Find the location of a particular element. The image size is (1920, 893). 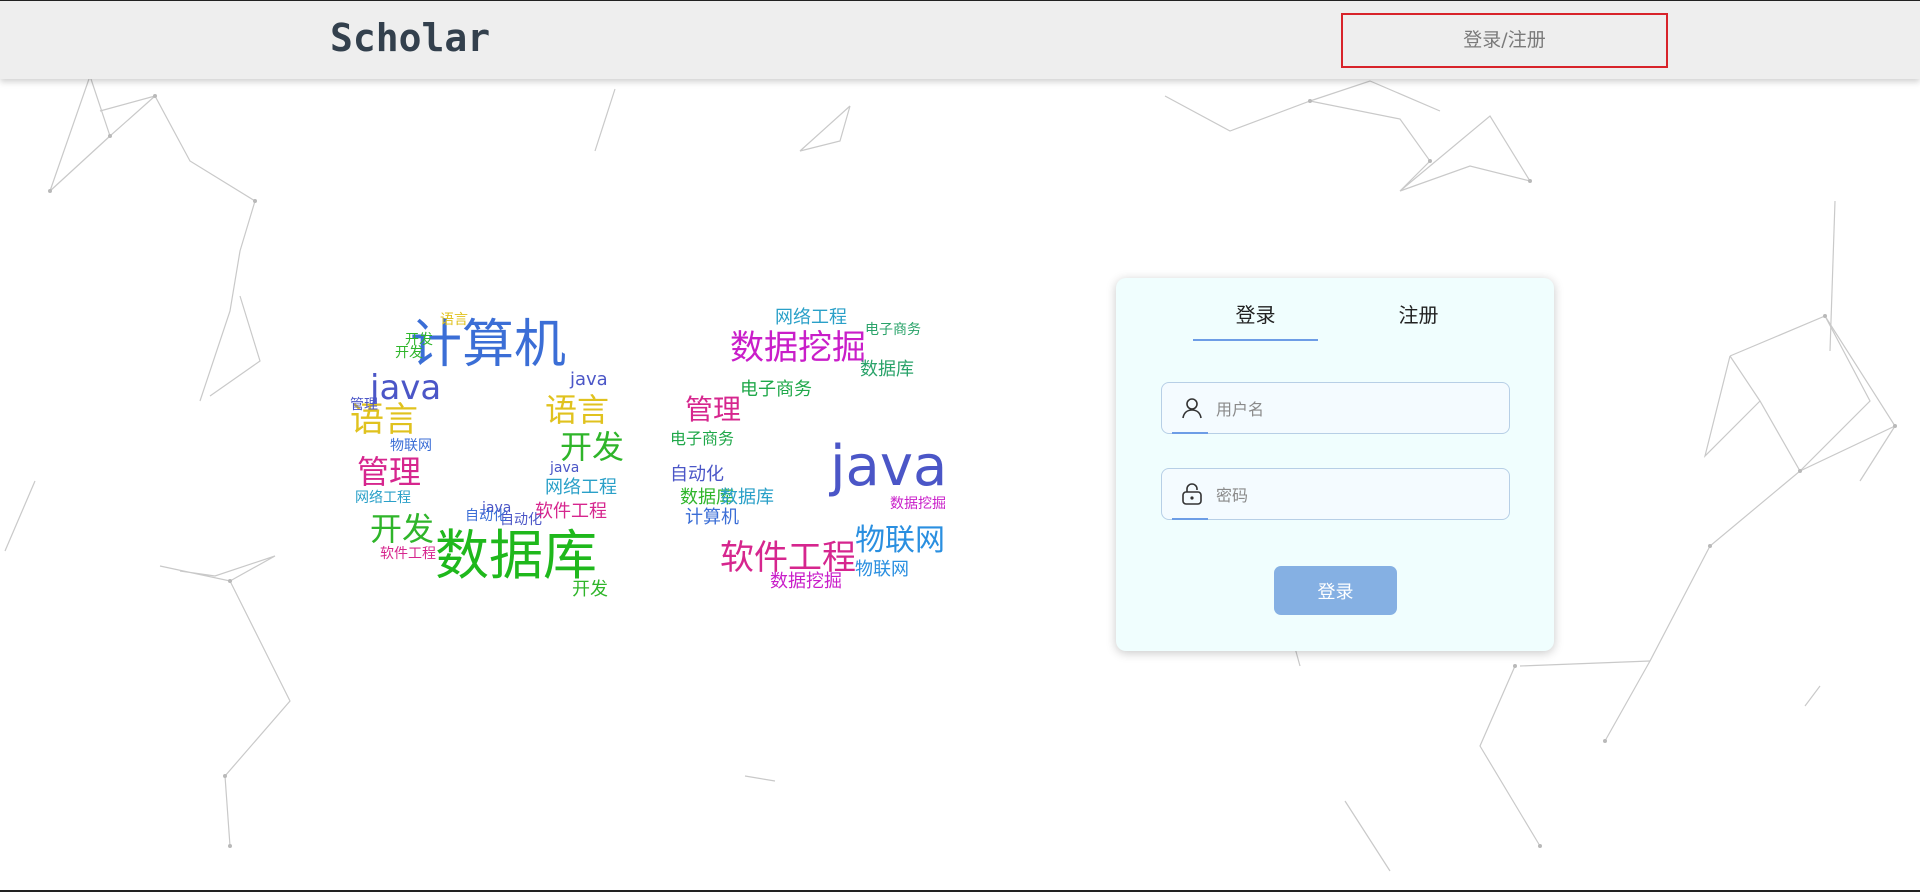

password-focus-accent is located at coordinates (1190, 519).